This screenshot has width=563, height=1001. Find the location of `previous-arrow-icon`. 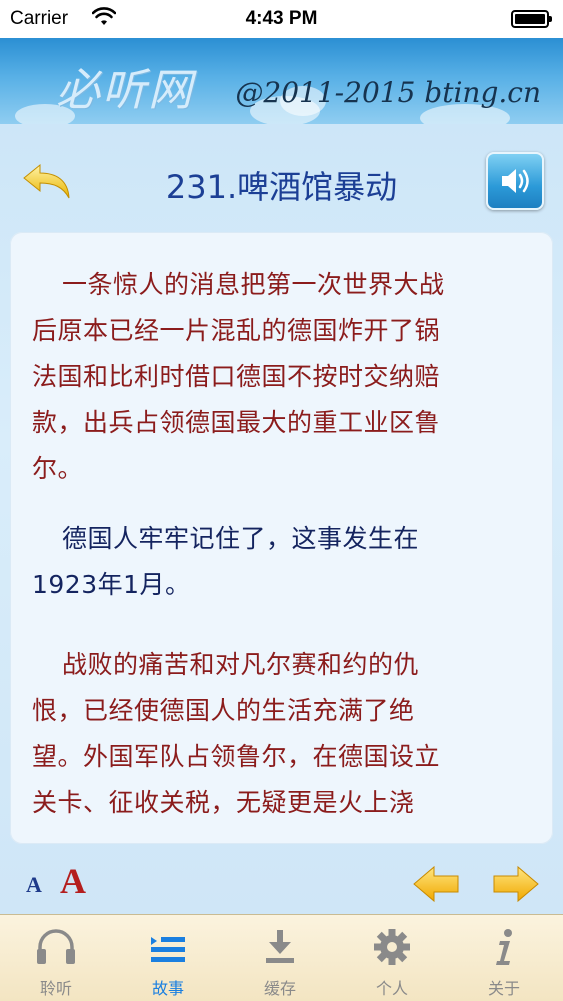

previous-arrow-icon is located at coordinates (436, 884).